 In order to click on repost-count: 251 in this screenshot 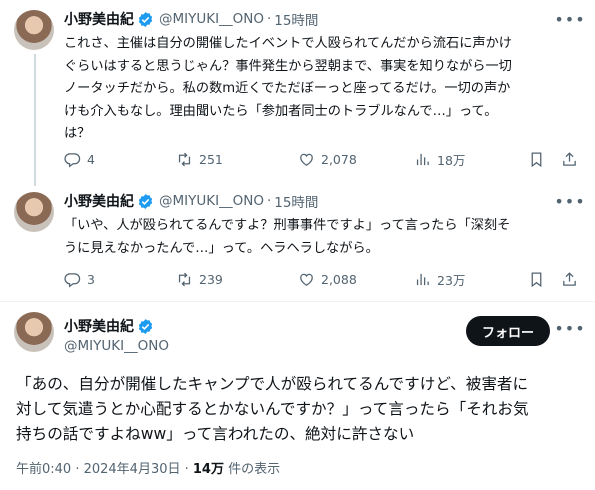, I will do `click(211, 159)`.